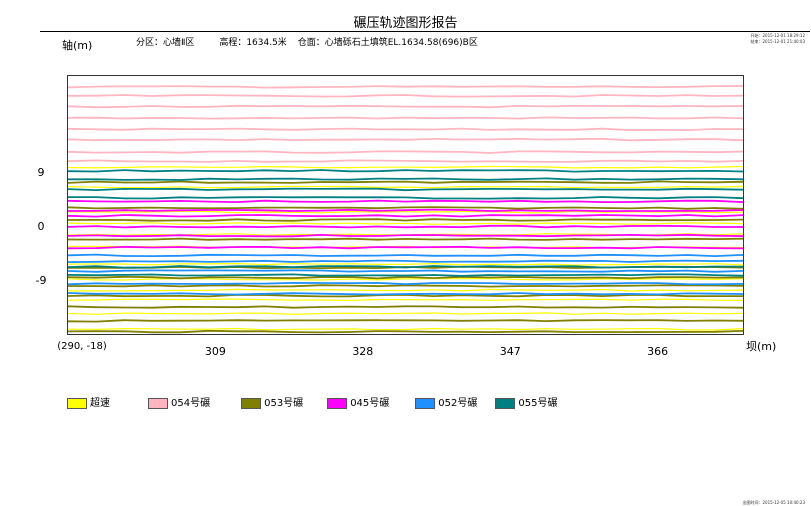 The image size is (811, 506). What do you see at coordinates (312, 401) in the screenshot?
I see `legend: 超速 054号碾 053号碾 045号碾 052号碾 055号碾` at bounding box center [312, 401].